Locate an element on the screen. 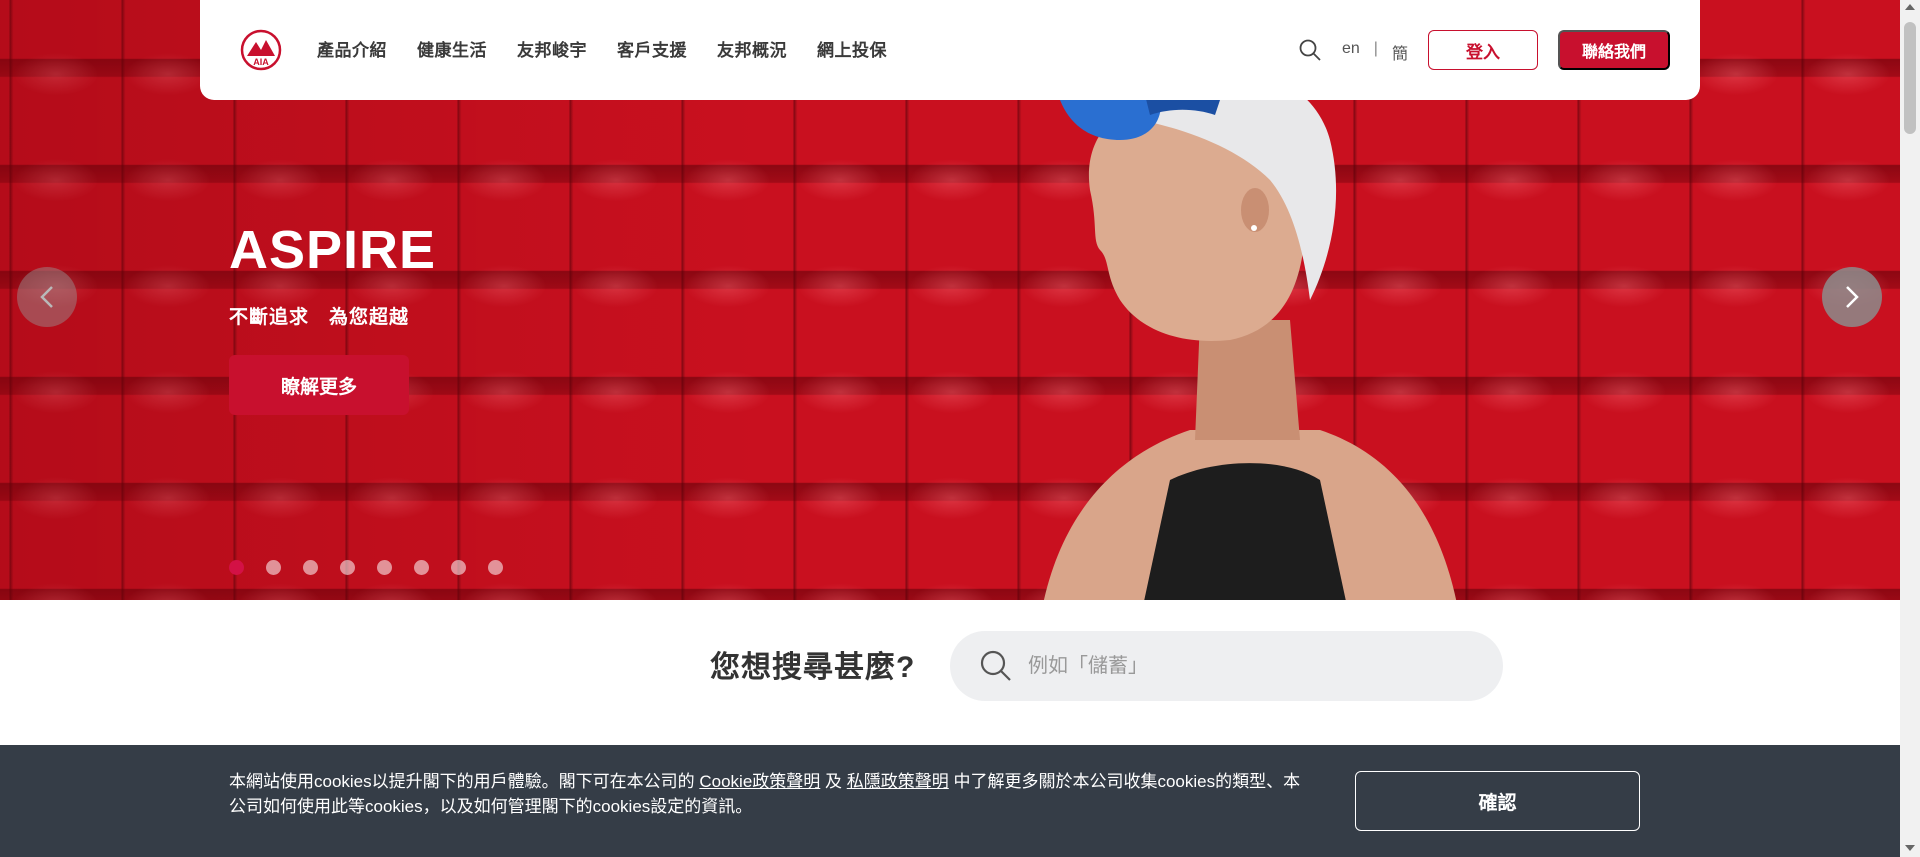 Image resolution: width=1920 pixels, height=857 pixels. chevron-left-icon is located at coordinates (46, 297).